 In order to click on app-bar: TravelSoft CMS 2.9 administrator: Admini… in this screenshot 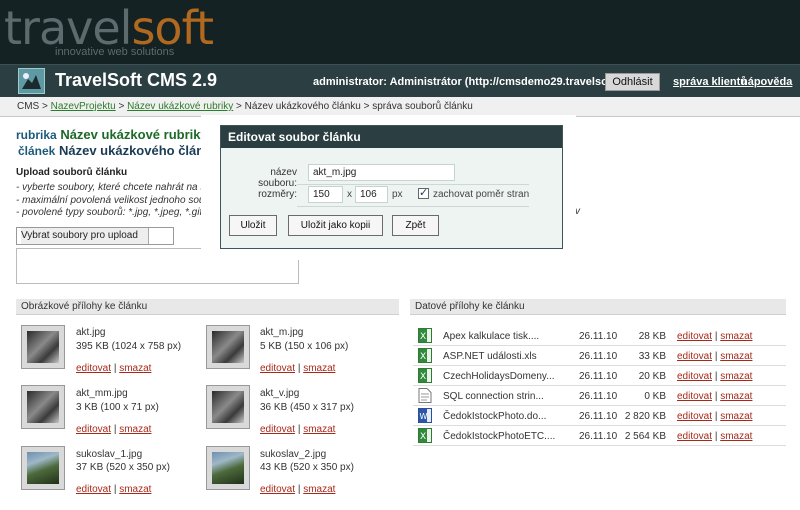, I will do `click(400, 80)`.